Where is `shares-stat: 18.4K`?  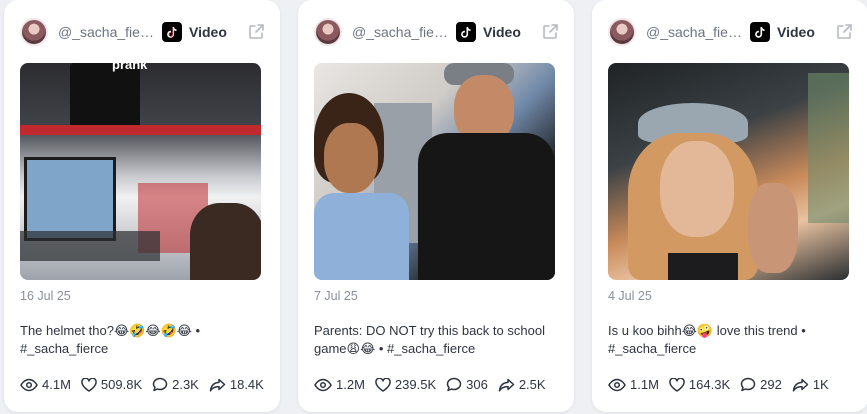
shares-stat: 18.4K is located at coordinates (236, 384).